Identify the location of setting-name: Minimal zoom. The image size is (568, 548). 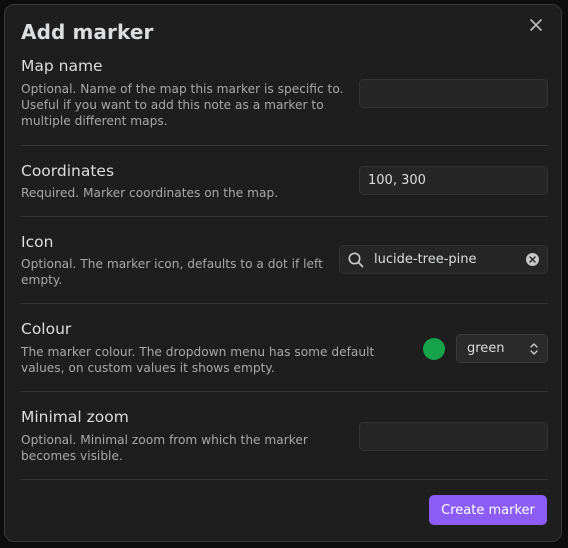
(75, 417).